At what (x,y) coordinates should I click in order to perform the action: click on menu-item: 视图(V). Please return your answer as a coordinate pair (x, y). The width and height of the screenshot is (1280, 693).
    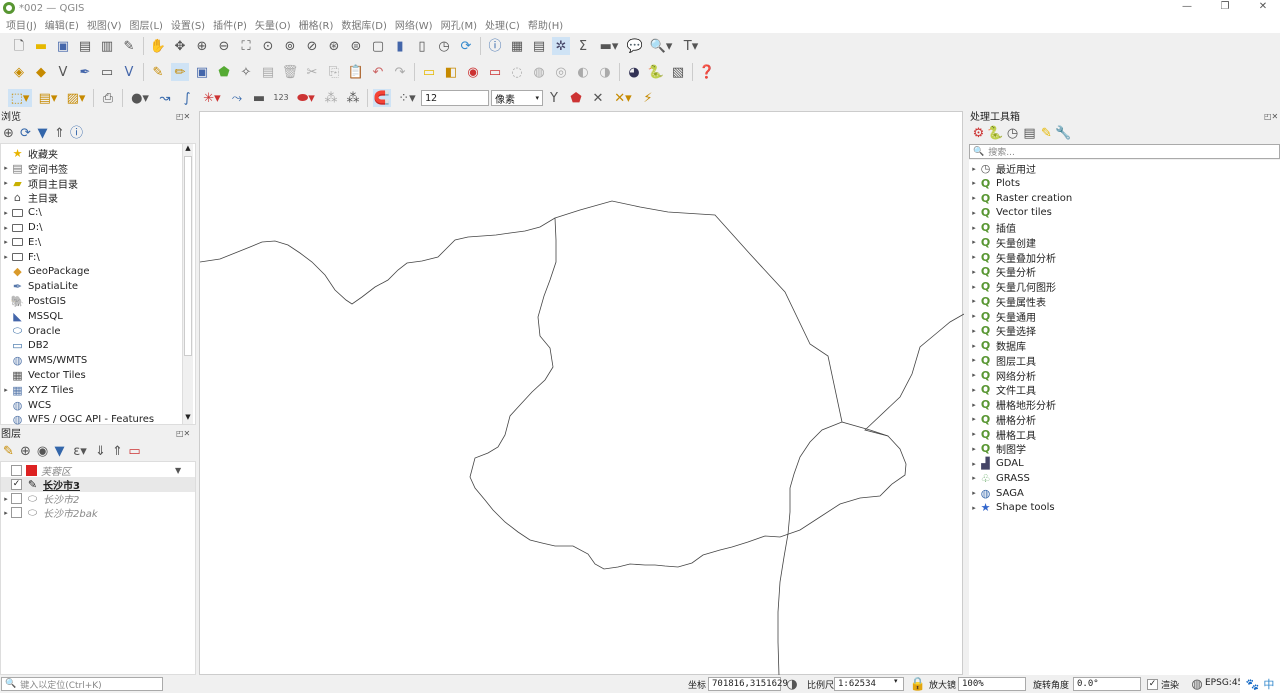
    Looking at the image, I should click on (104, 24).